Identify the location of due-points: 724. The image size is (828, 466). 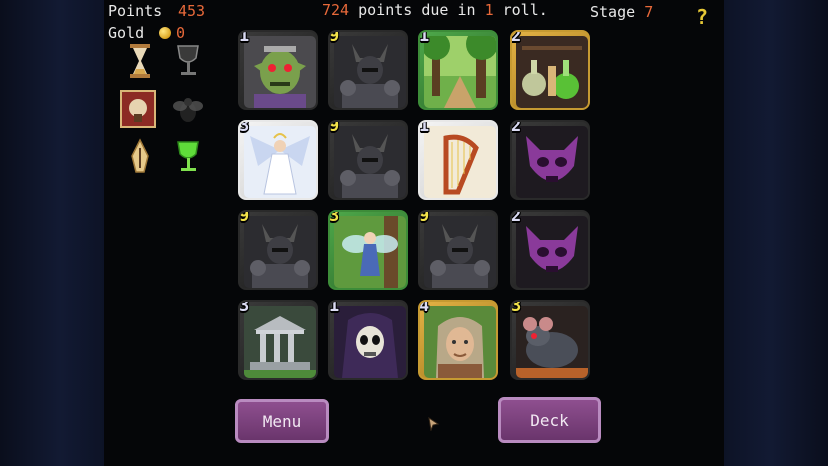
(336, 10).